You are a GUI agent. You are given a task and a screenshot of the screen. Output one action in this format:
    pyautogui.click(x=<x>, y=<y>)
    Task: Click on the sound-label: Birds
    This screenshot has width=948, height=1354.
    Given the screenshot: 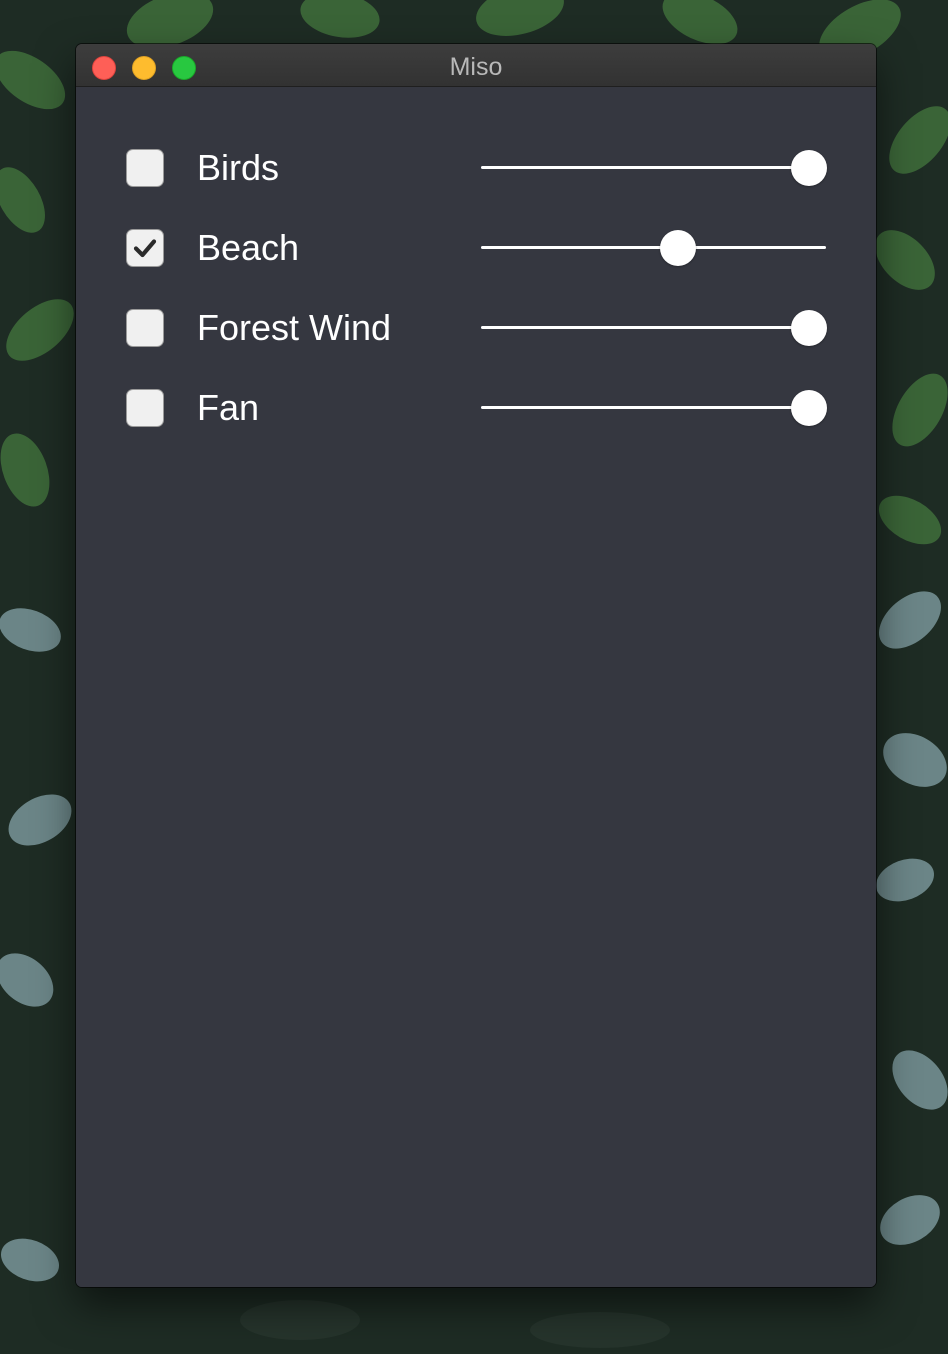 What is the action you would take?
    pyautogui.click(x=238, y=167)
    